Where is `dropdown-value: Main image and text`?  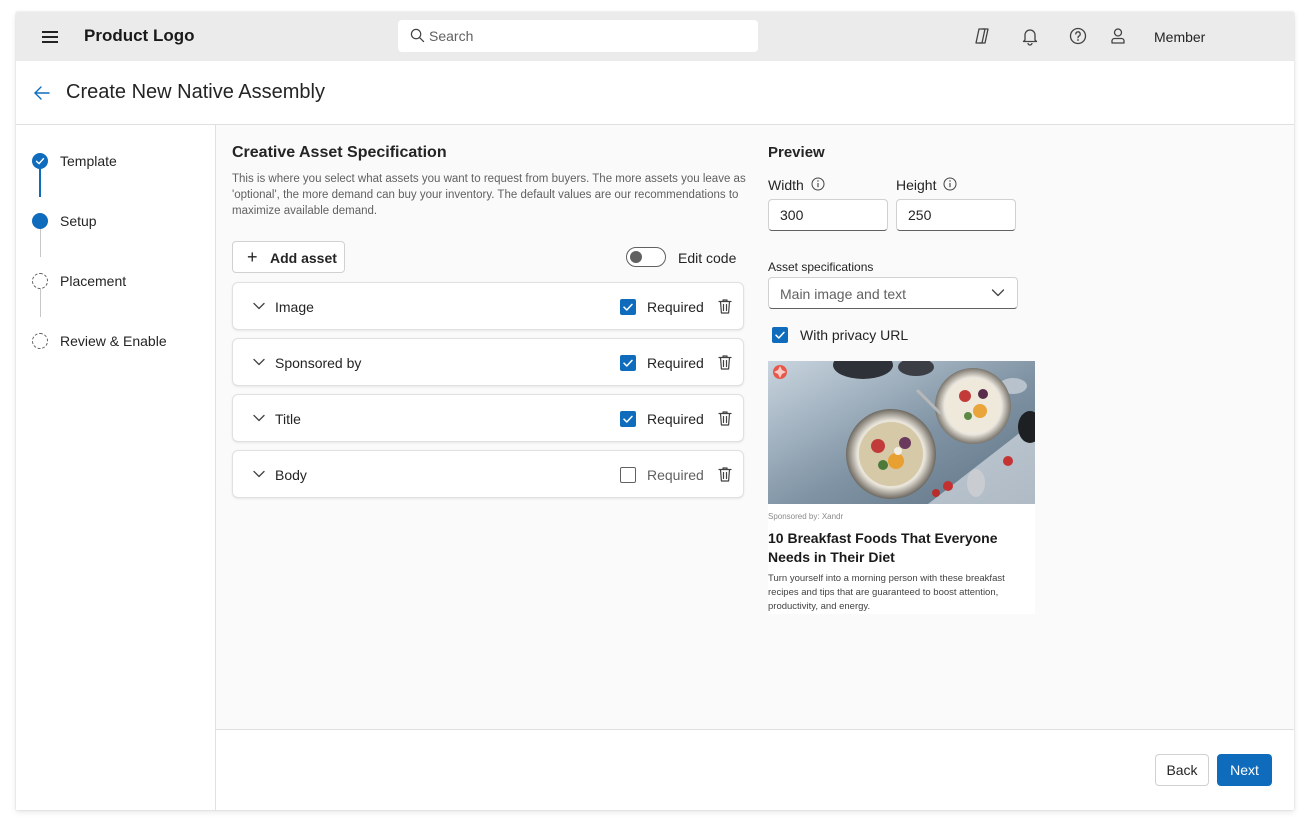
dropdown-value: Main image and text is located at coordinates (843, 294).